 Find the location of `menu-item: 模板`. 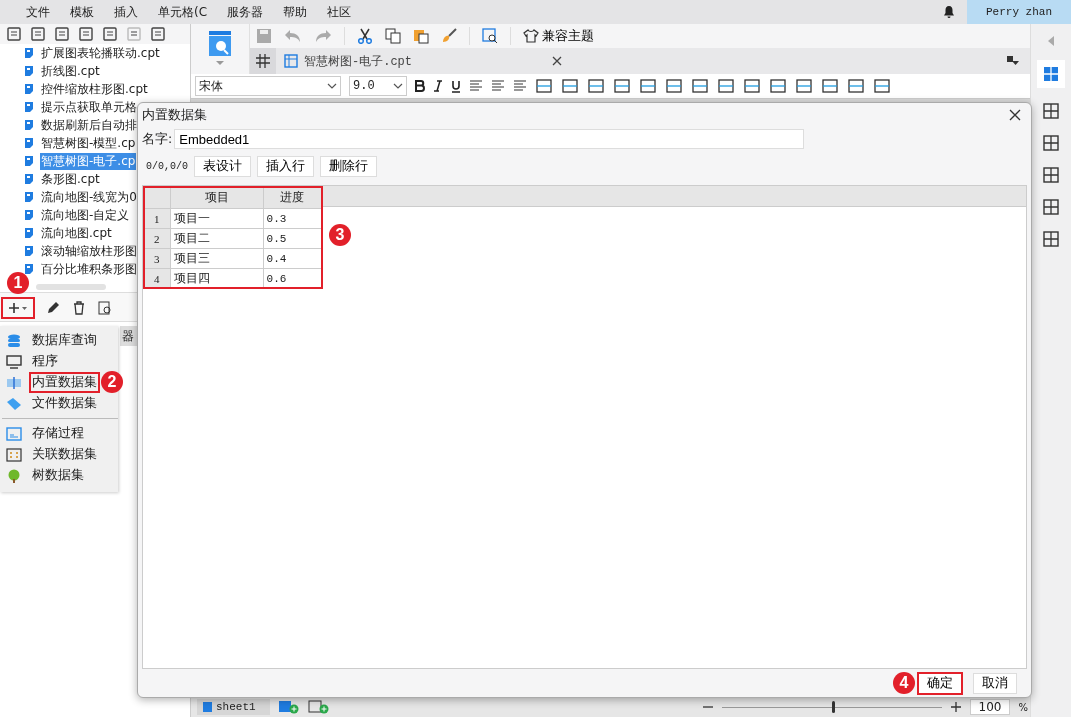

menu-item: 模板 is located at coordinates (82, 12).